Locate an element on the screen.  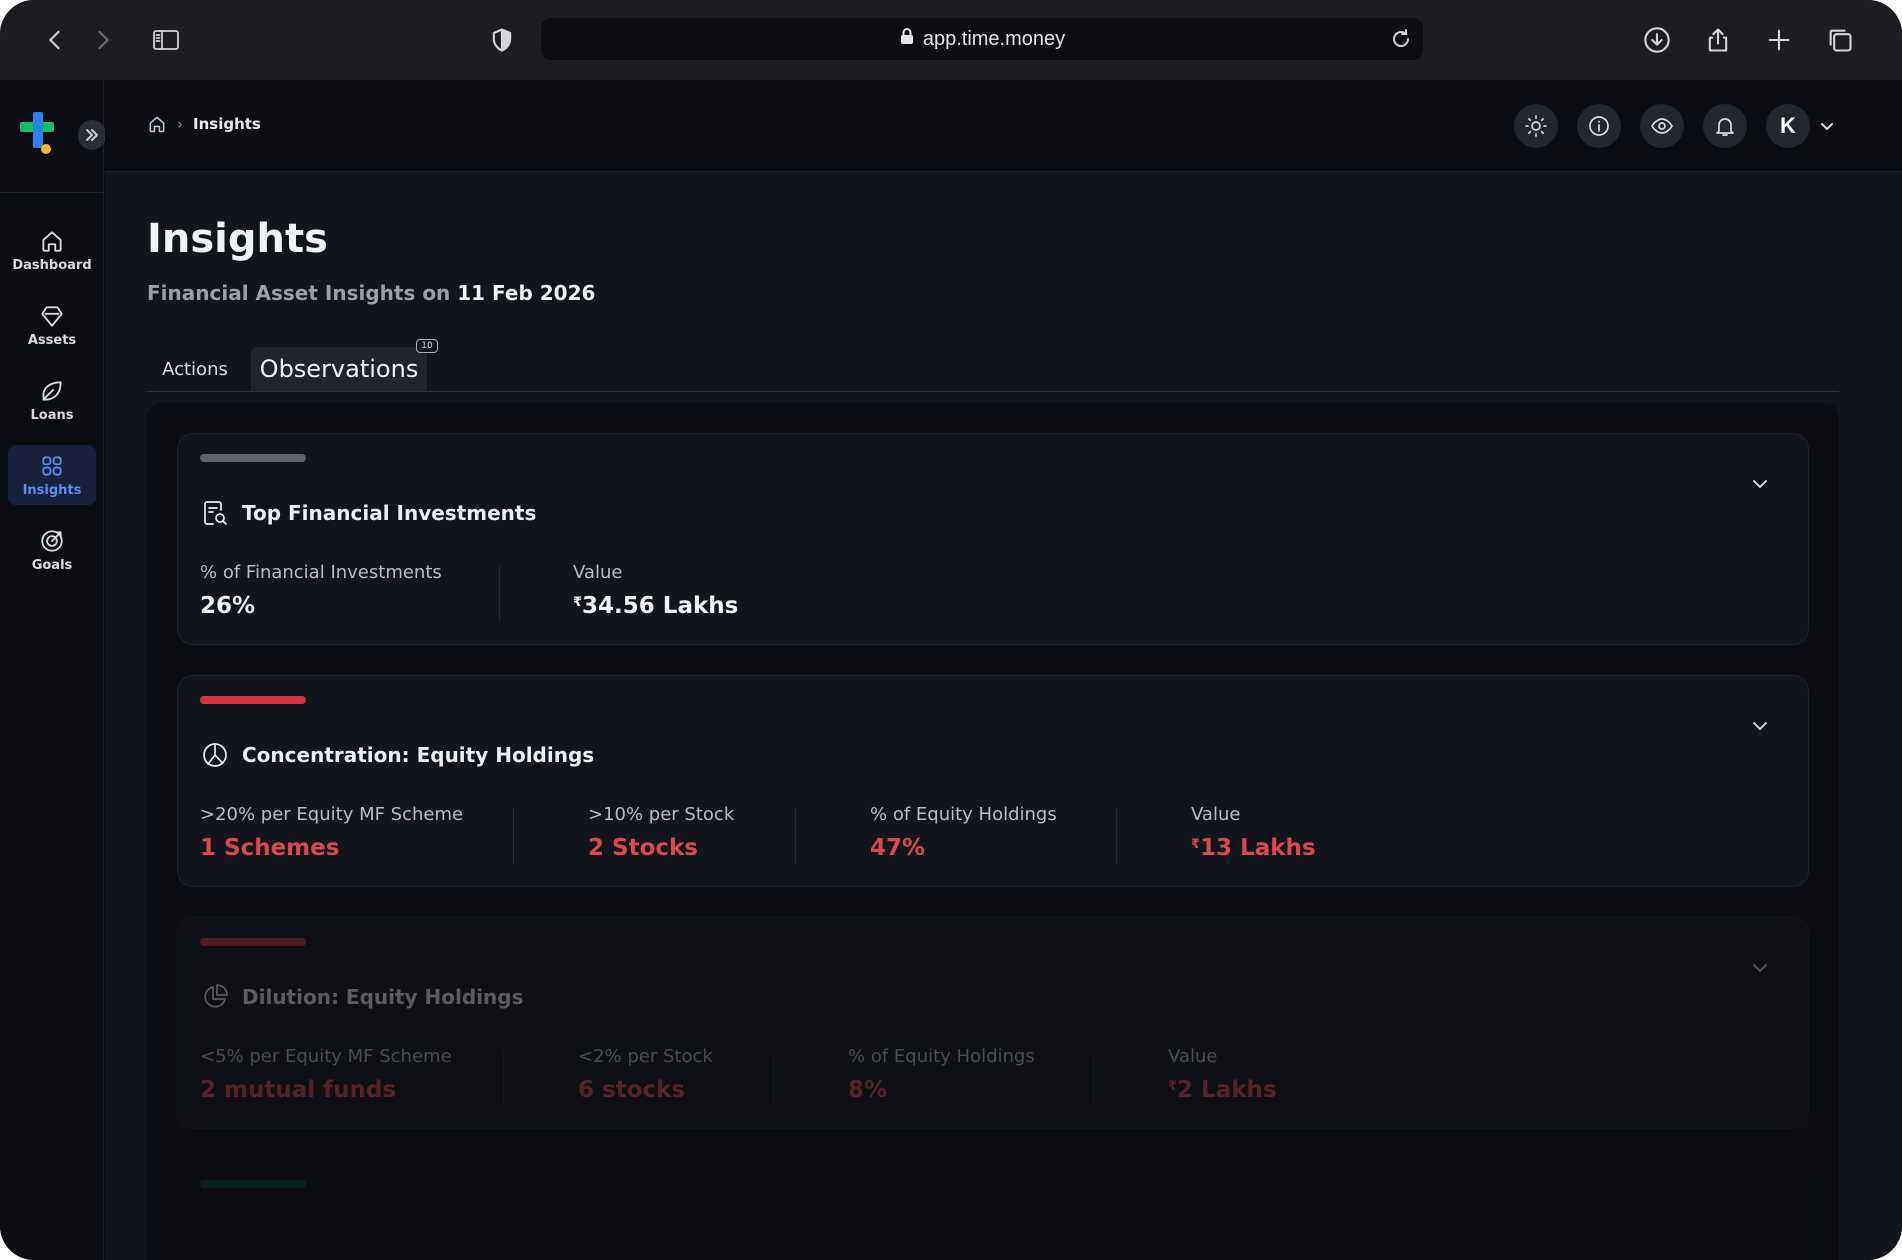
card-title: Dilution: Equity Holdings is located at coordinates (362, 997).